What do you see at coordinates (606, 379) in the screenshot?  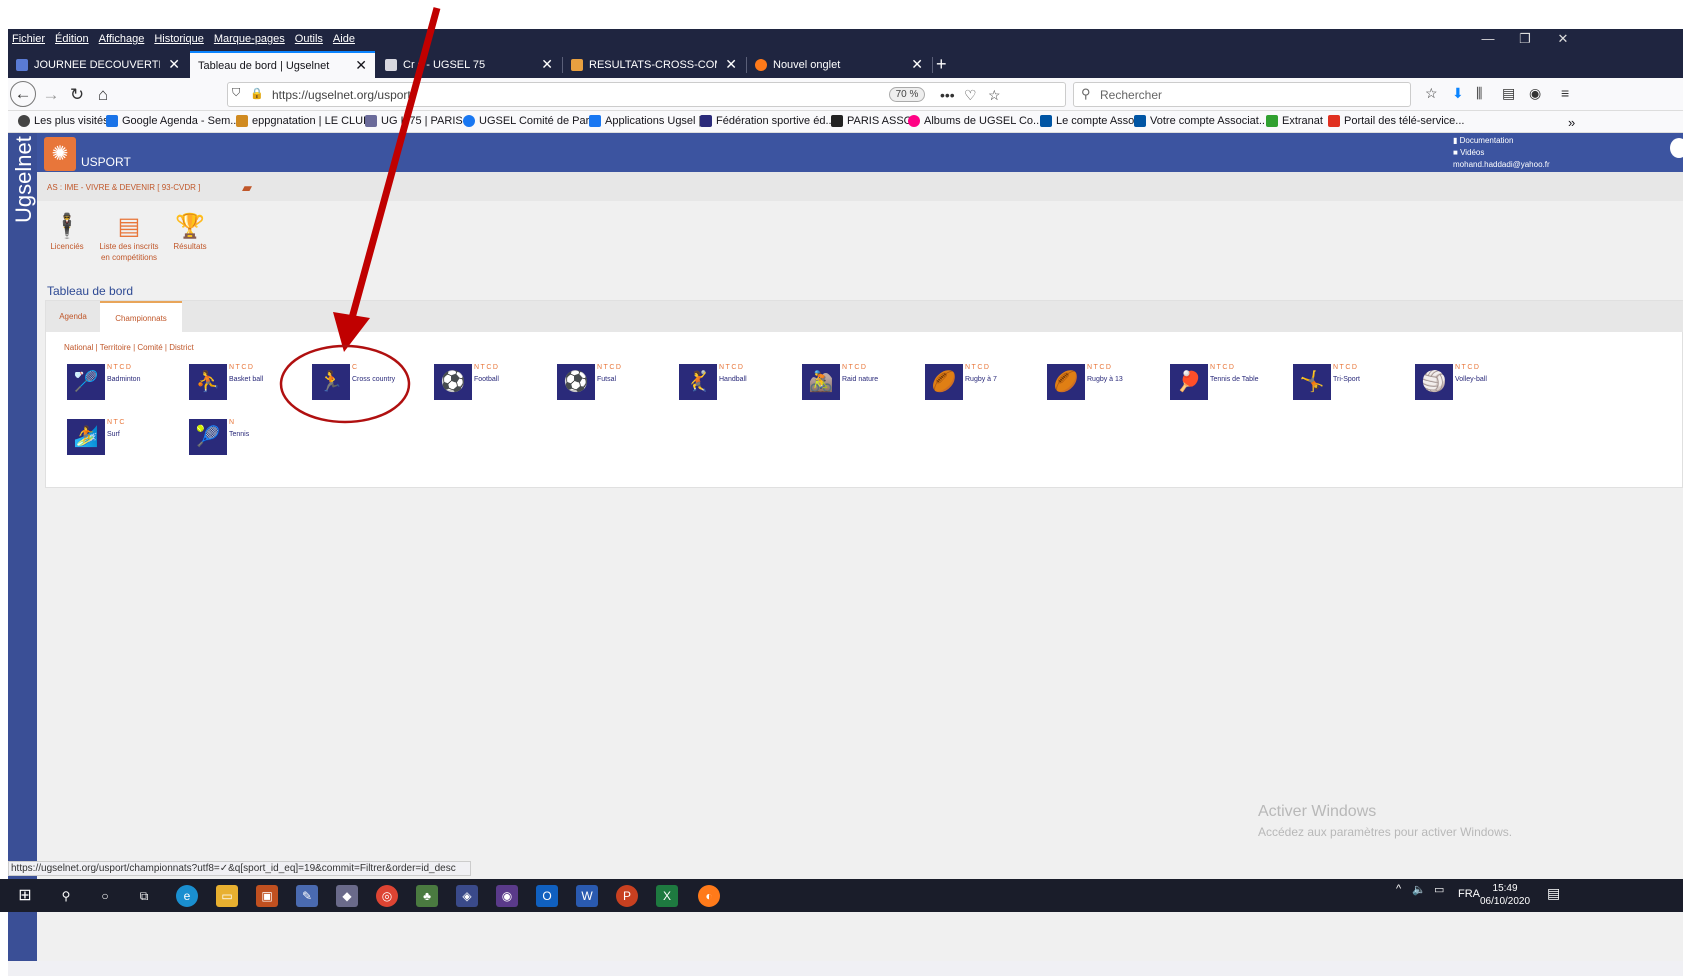 I see `sport-name: Futsal` at bounding box center [606, 379].